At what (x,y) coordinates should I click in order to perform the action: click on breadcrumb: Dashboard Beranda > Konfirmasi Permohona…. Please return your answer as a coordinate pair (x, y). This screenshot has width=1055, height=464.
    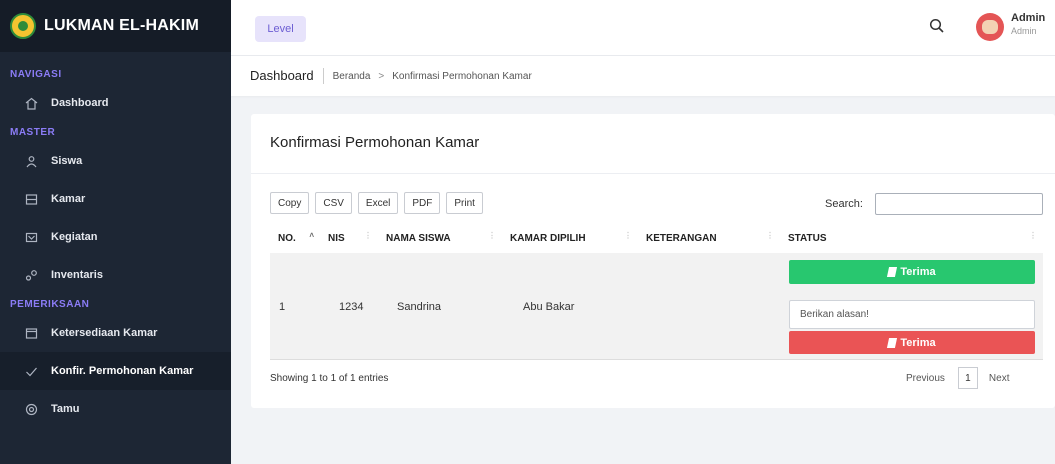
    Looking at the image, I should click on (643, 76).